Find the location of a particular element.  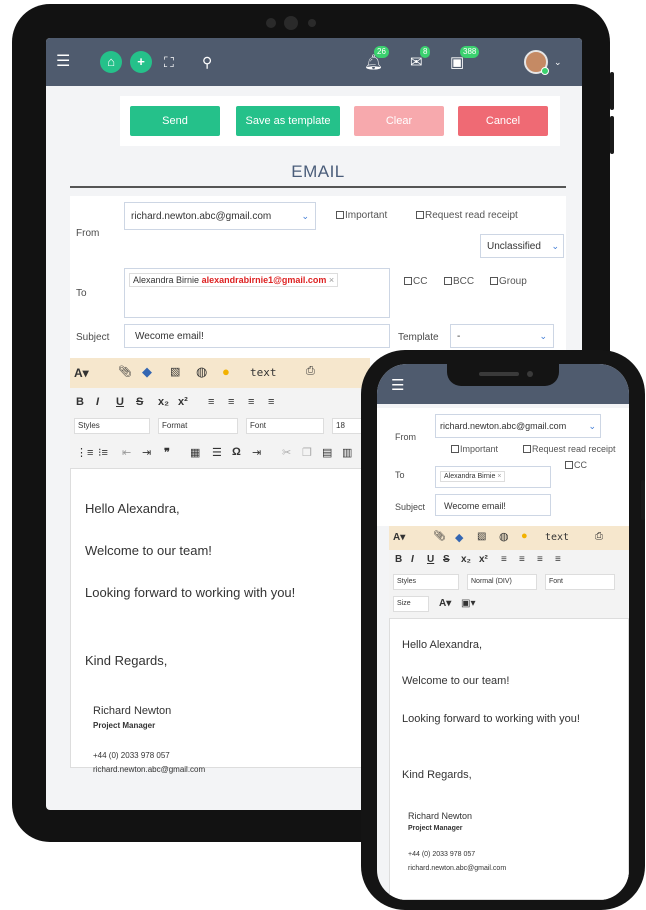

search-icon: ⚲ is located at coordinates (207, 62).